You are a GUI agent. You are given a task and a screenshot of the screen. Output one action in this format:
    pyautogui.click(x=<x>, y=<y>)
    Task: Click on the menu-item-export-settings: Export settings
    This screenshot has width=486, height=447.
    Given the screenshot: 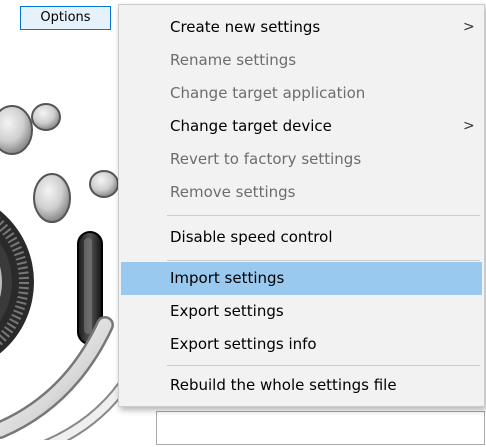 What is the action you would take?
    pyautogui.click(x=301, y=311)
    